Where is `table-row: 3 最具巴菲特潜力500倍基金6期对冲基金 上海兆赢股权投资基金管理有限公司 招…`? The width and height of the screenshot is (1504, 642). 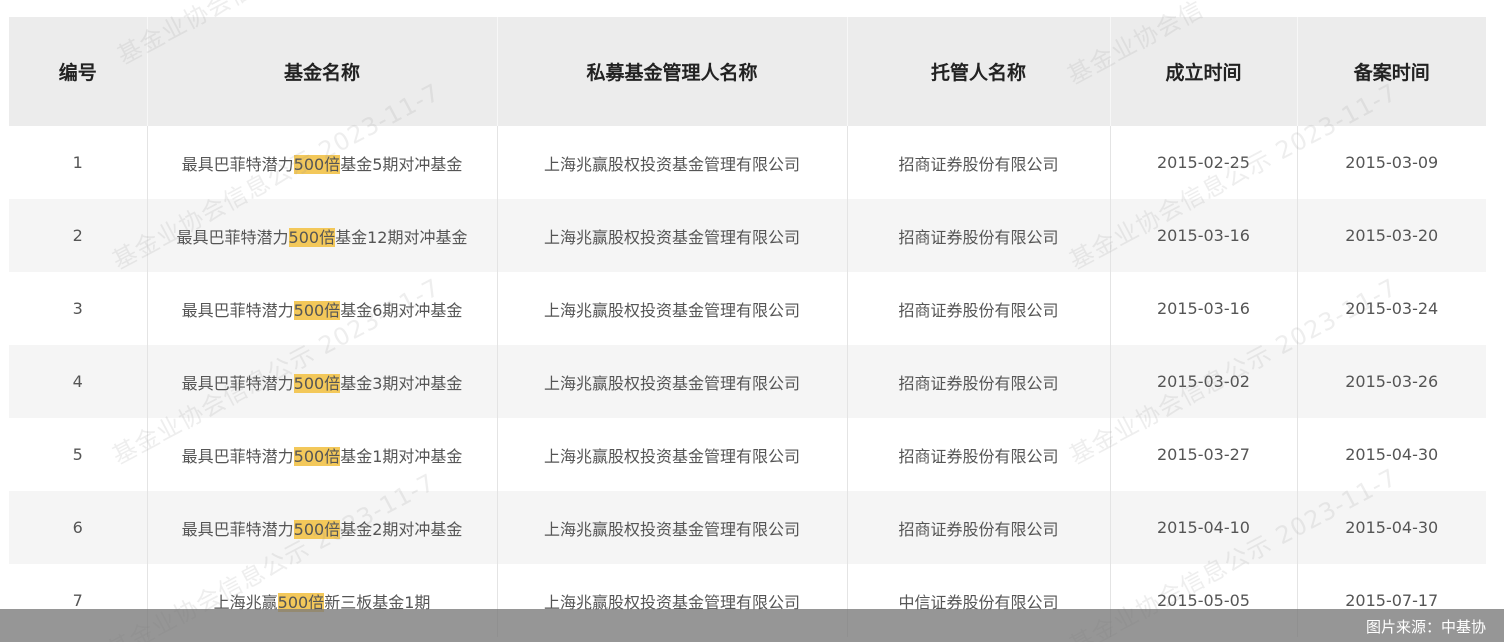
table-row: 3 最具巴菲特潜力500倍基金6期对冲基金 上海兆赢股权投资基金管理有限公司 招… is located at coordinates (747, 308).